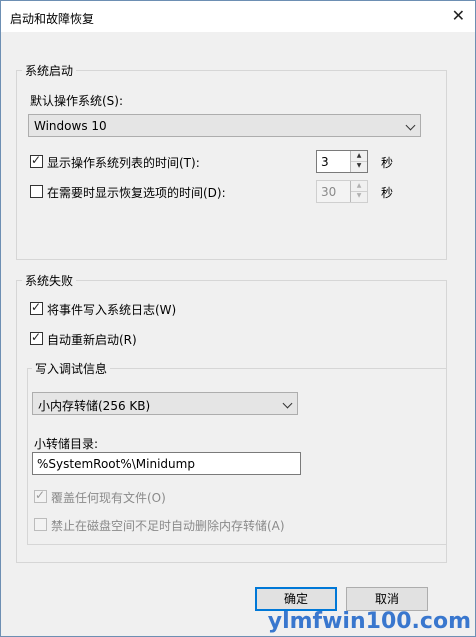 The height and width of the screenshot is (637, 476). What do you see at coordinates (92, 339) in the screenshot?
I see `auto-restart-label: 自动重新启动(R)` at bounding box center [92, 339].